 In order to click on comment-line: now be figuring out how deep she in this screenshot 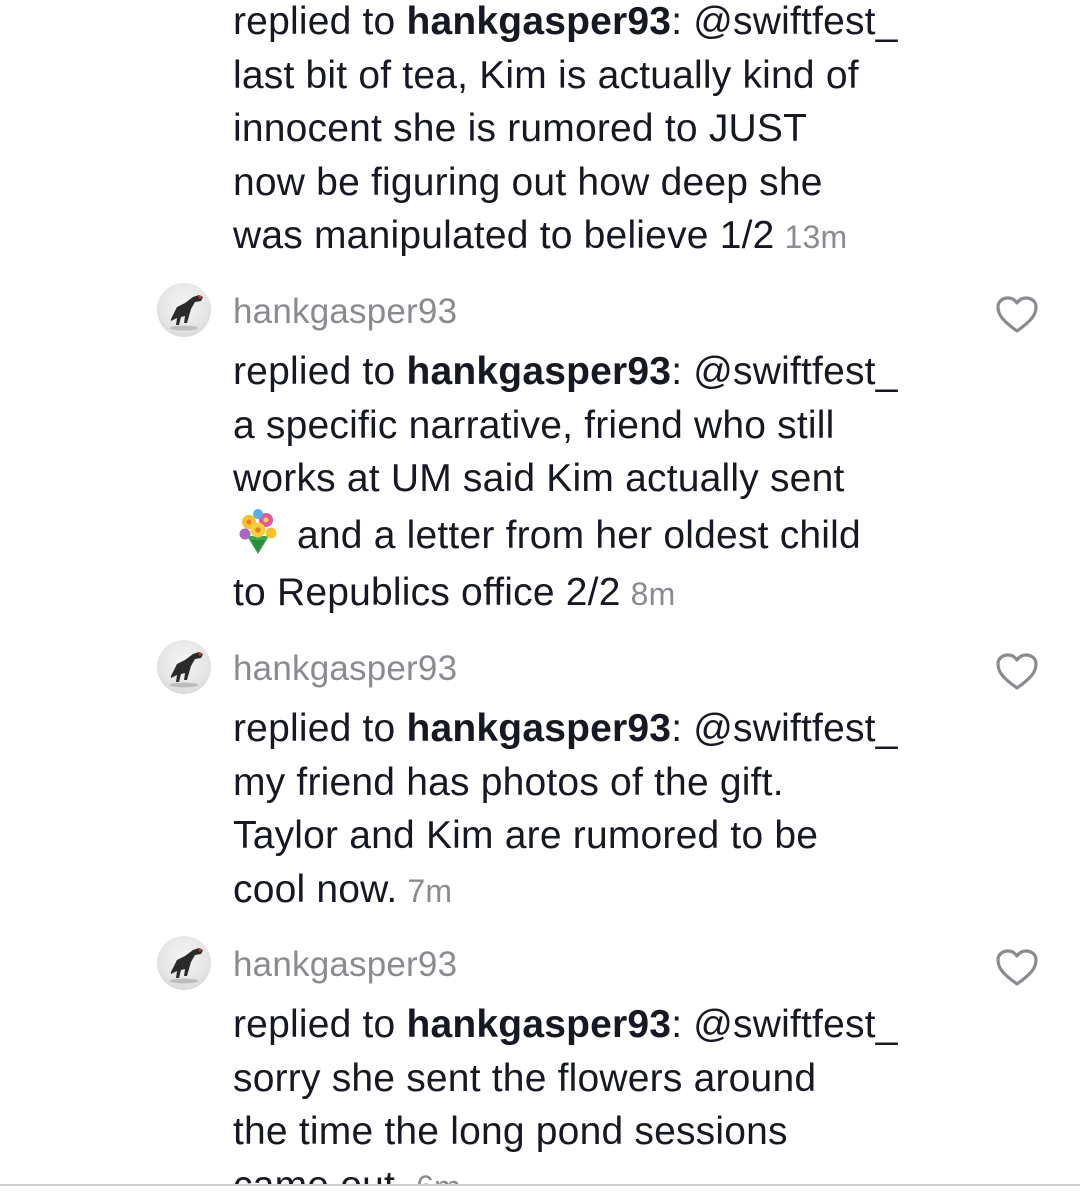, I will do `click(528, 182)`.